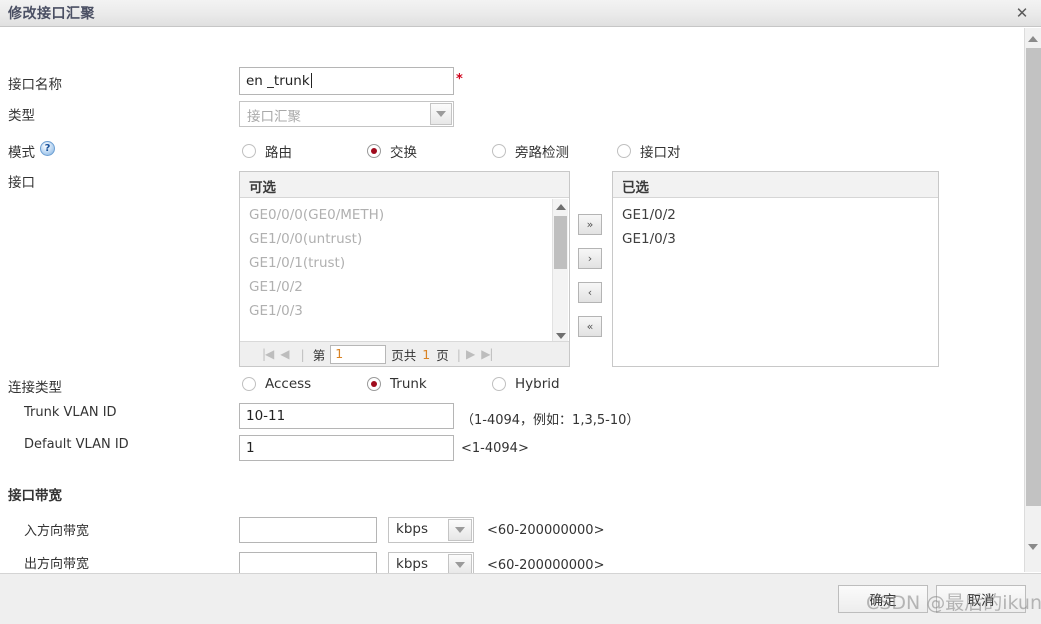 This screenshot has width=1041, height=624. What do you see at coordinates (590, 292) in the screenshot?
I see `move-left-button: ‹` at bounding box center [590, 292].